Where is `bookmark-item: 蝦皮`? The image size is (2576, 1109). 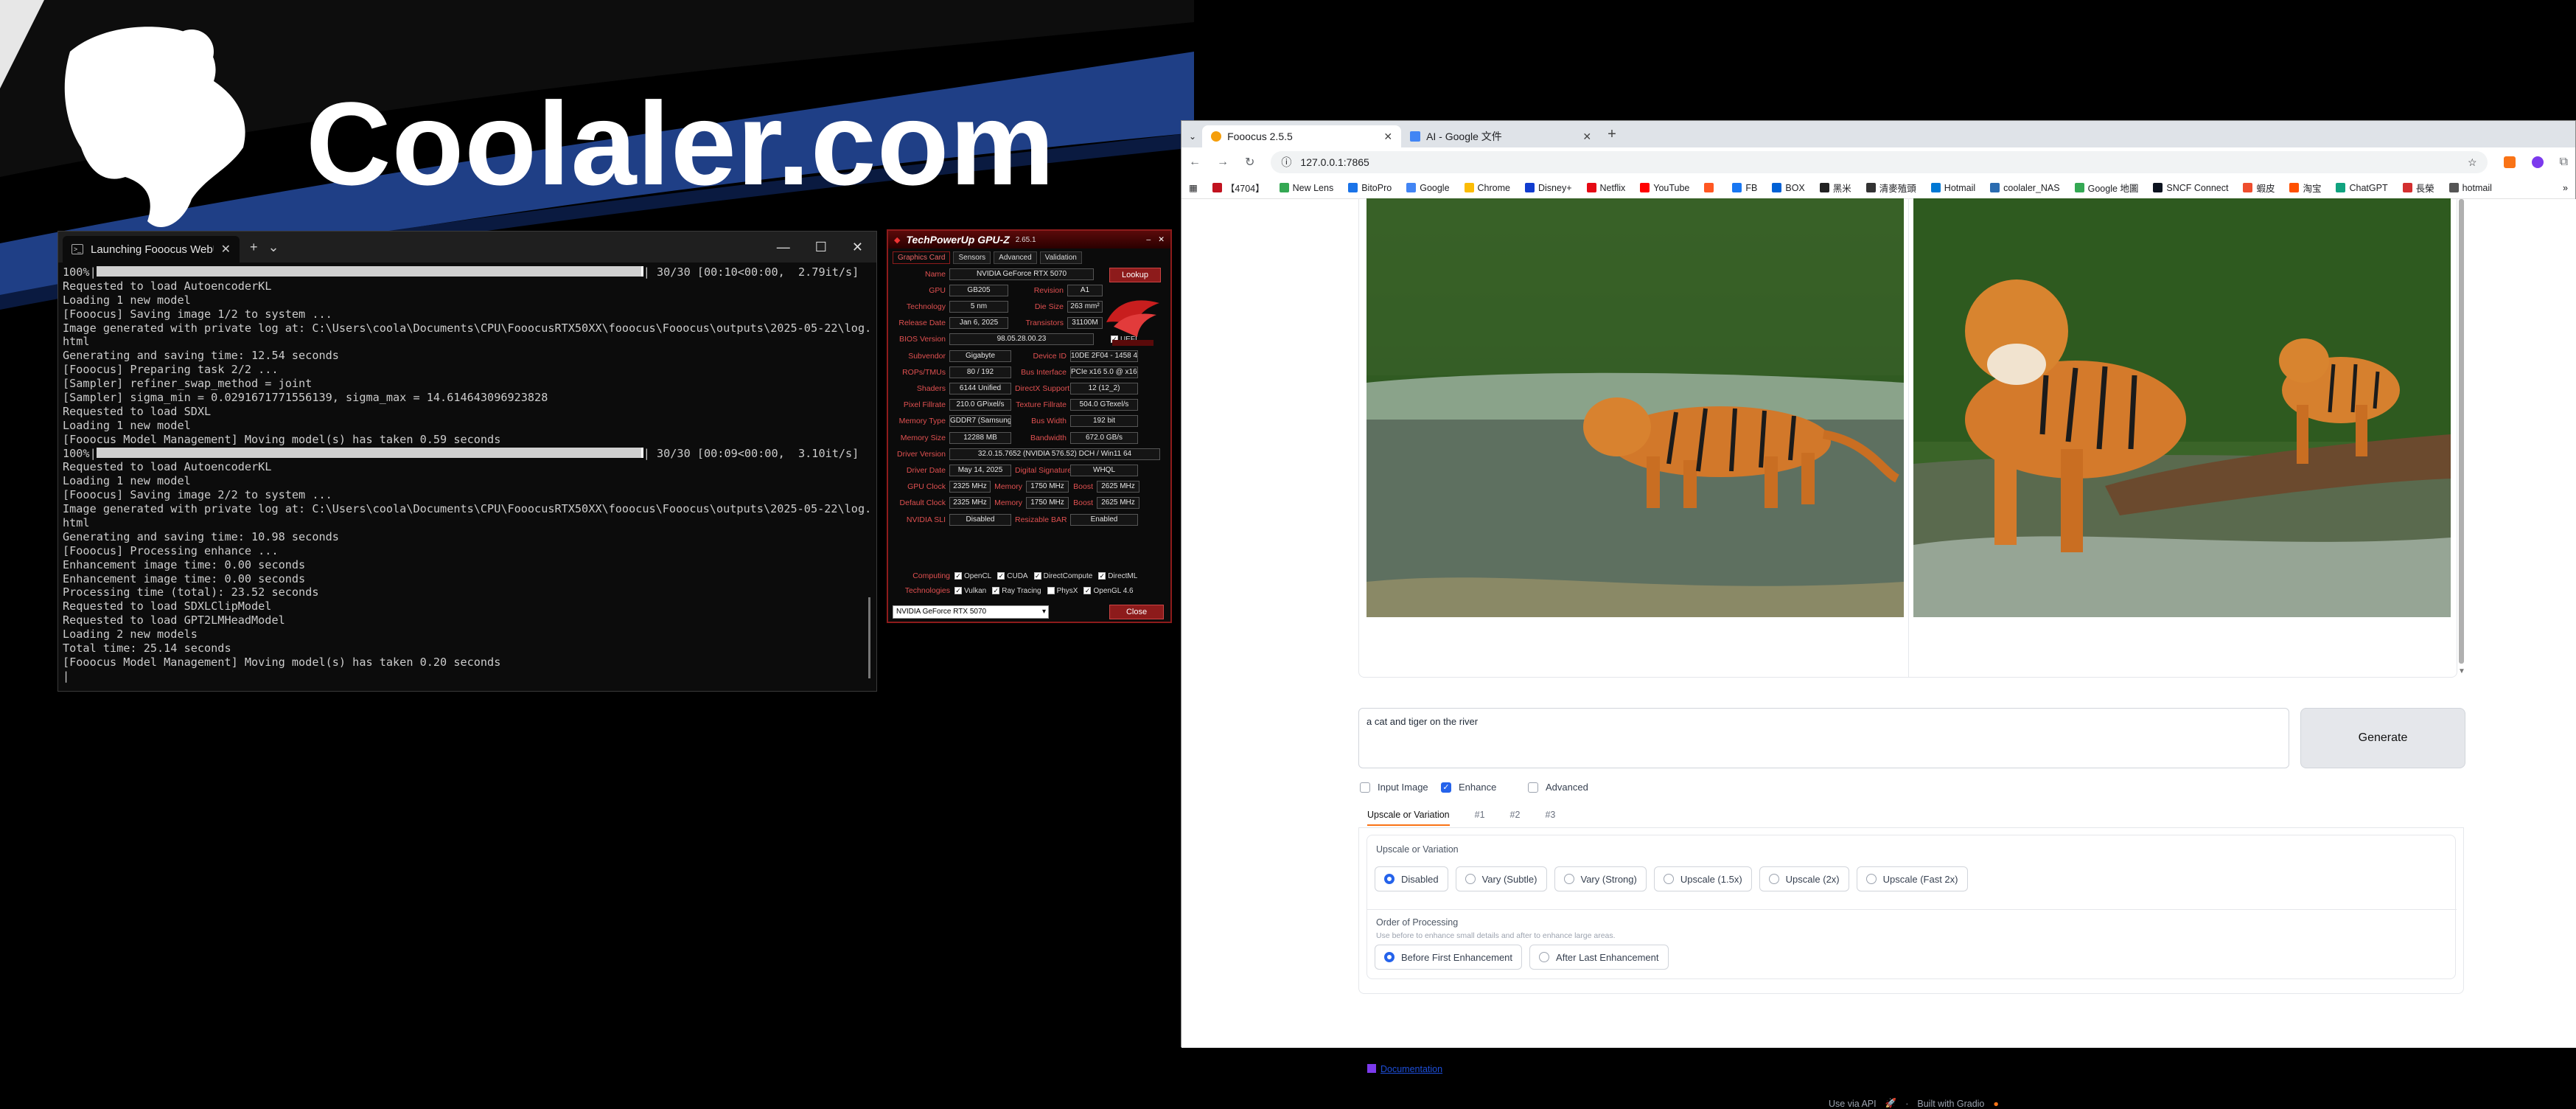 bookmark-item: 蝦皮 is located at coordinates (2259, 188).